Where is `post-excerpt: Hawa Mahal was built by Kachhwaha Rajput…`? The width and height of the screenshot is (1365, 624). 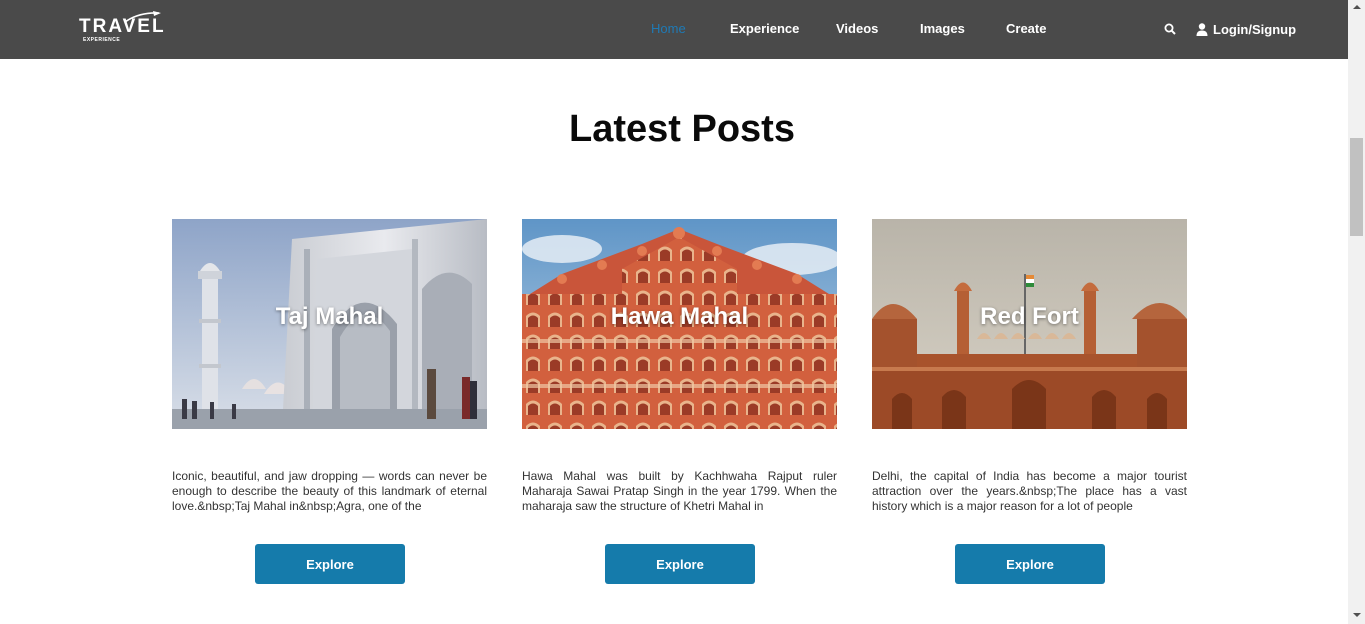 post-excerpt: Hawa Mahal was built by Kachhwaha Rajput… is located at coordinates (679, 491).